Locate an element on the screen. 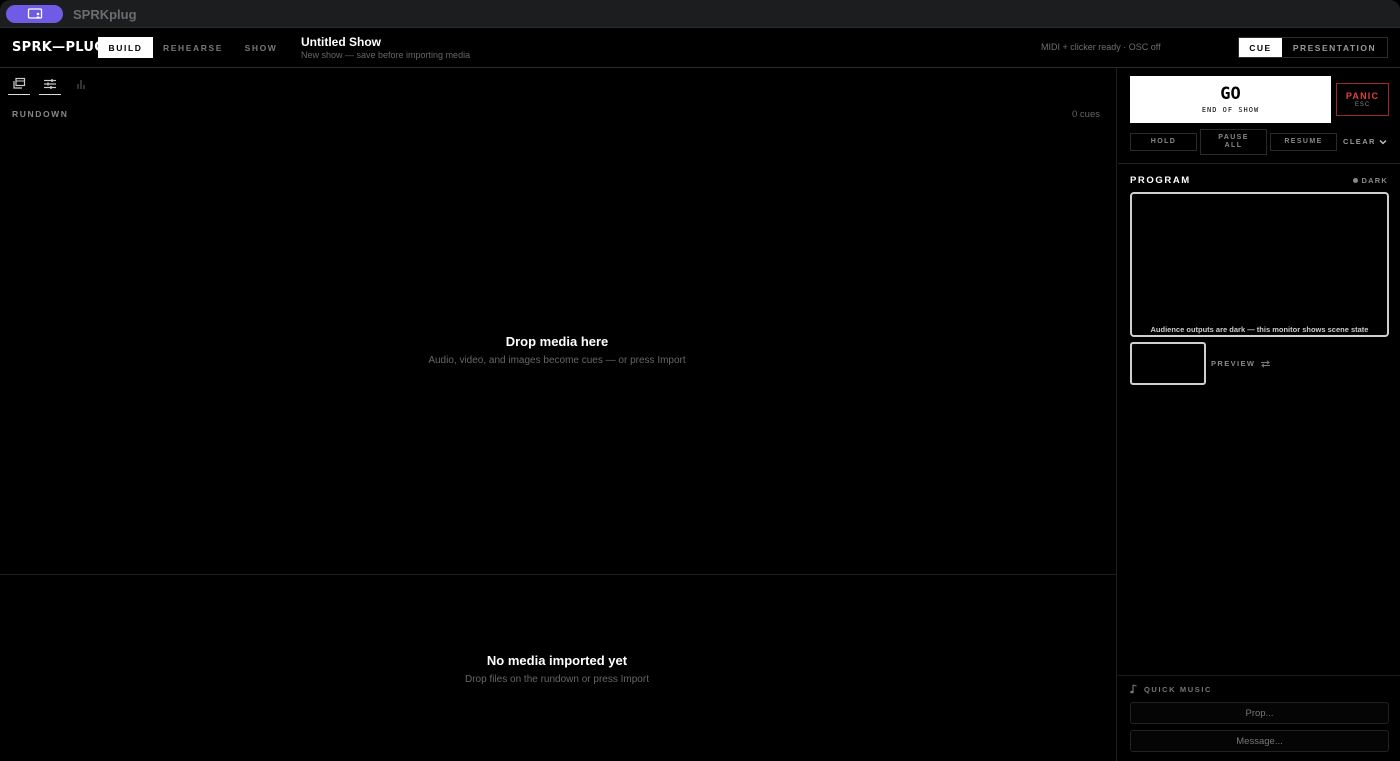 Image resolution: width=1400 pixels, height=761 pixels. view-toggle: CUE PRESENTATION is located at coordinates (1313, 47).